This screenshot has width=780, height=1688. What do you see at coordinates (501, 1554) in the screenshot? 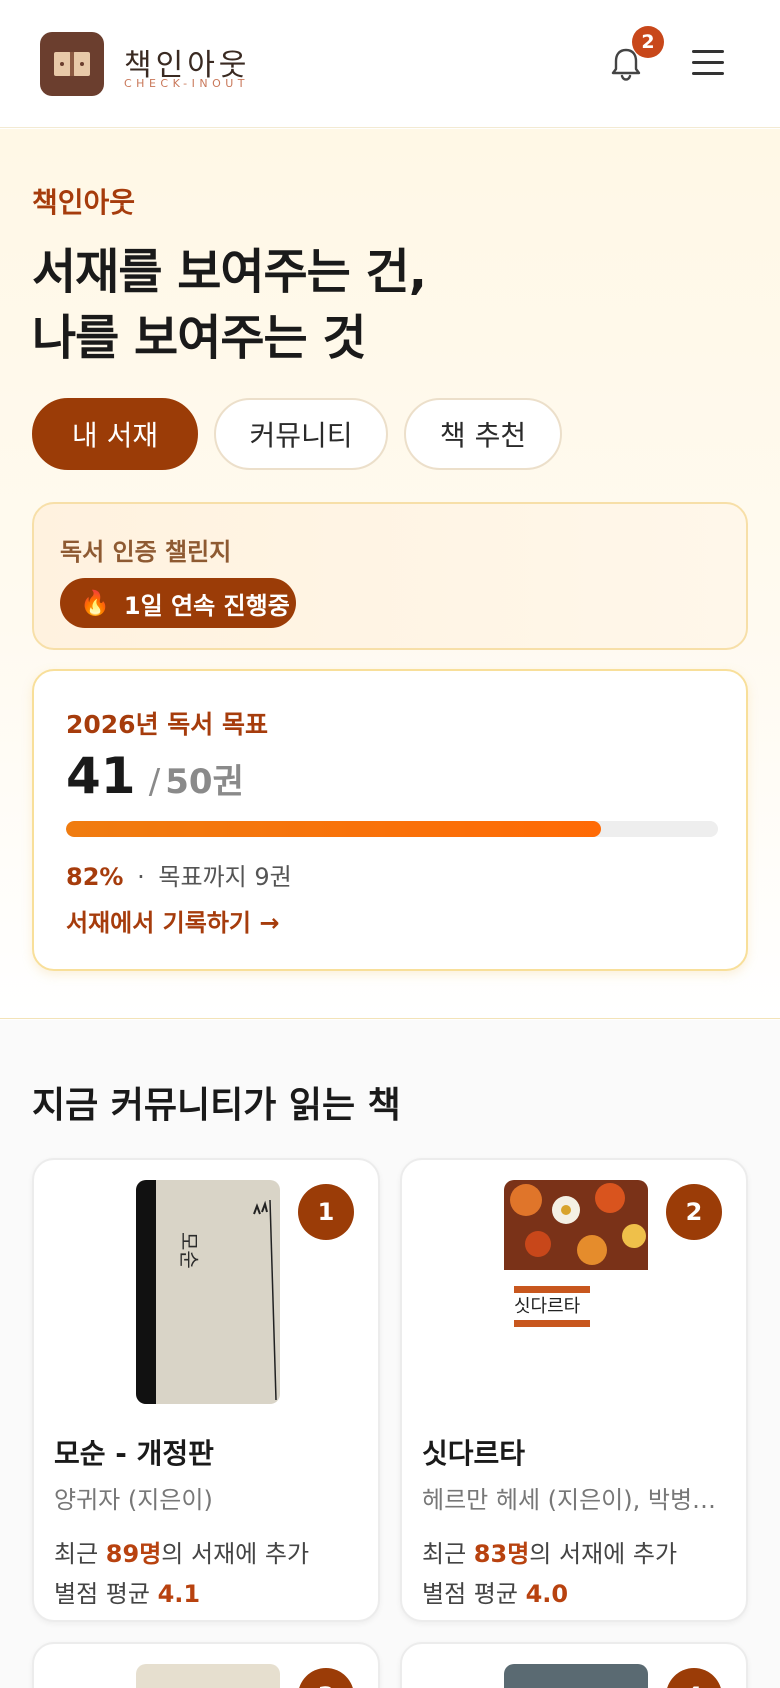
I see `stat-count: 83명` at bounding box center [501, 1554].